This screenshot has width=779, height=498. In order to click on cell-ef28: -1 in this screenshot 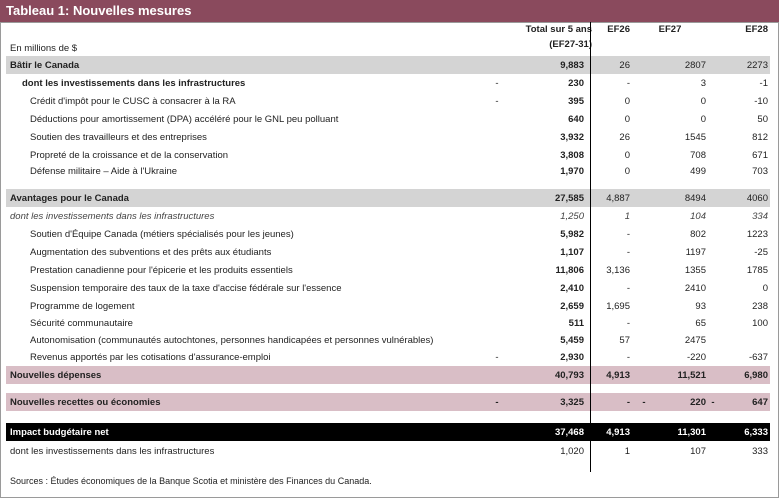, I will do `click(763, 83)`.